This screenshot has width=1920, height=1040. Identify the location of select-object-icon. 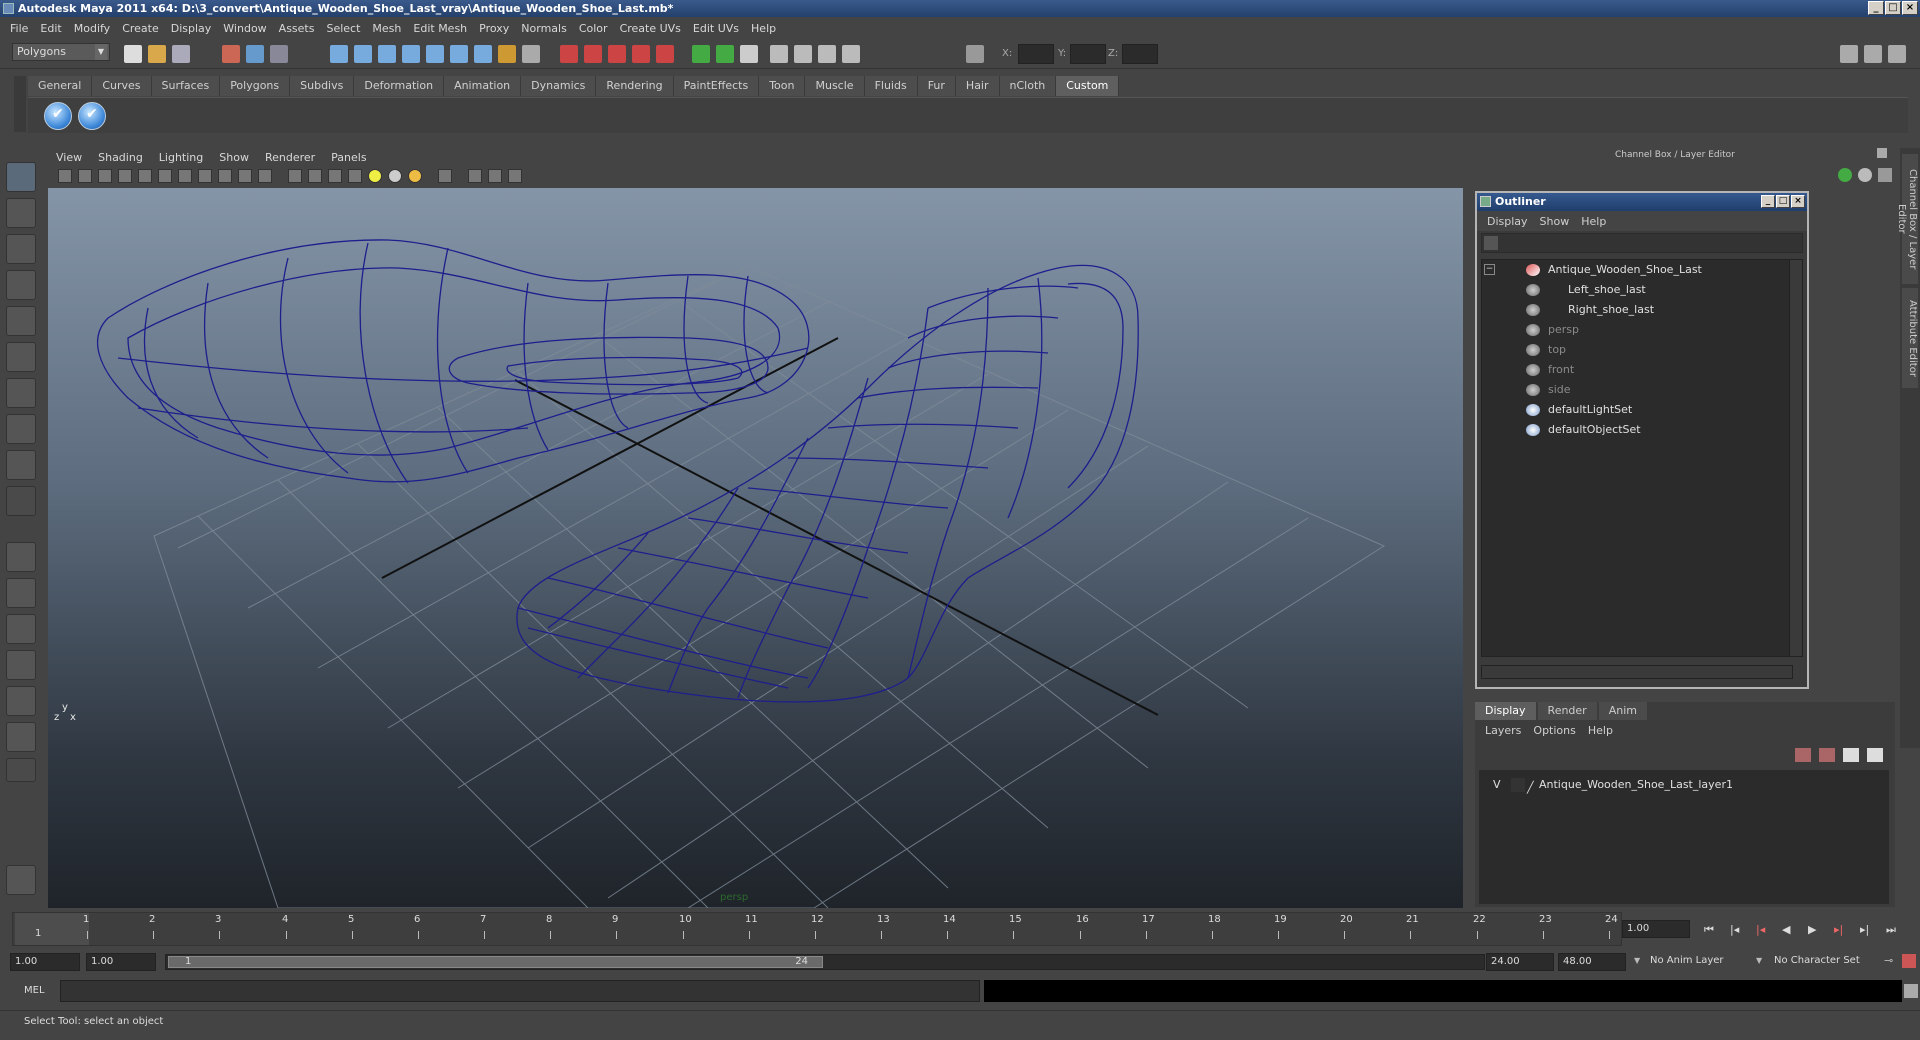
(255, 54).